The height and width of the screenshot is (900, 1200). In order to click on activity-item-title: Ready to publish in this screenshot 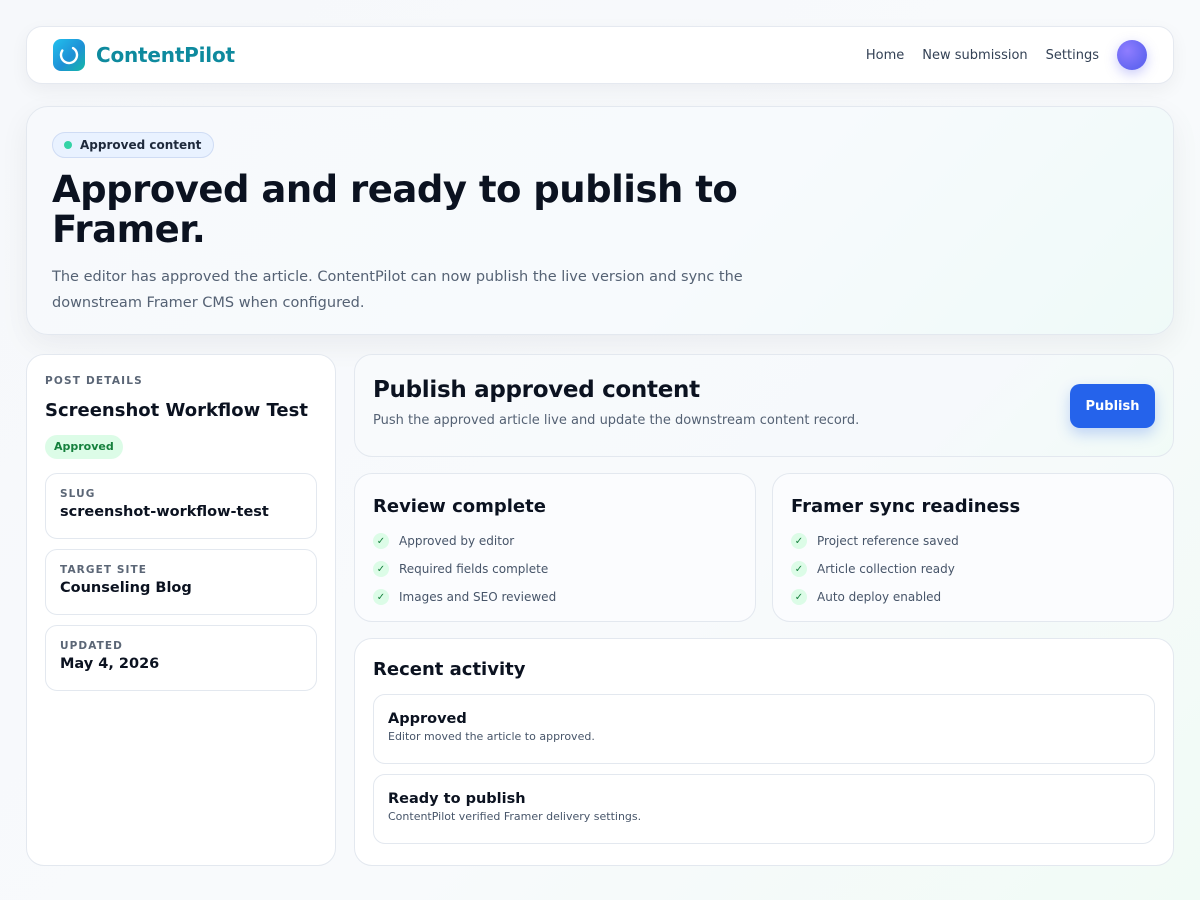, I will do `click(457, 799)`.